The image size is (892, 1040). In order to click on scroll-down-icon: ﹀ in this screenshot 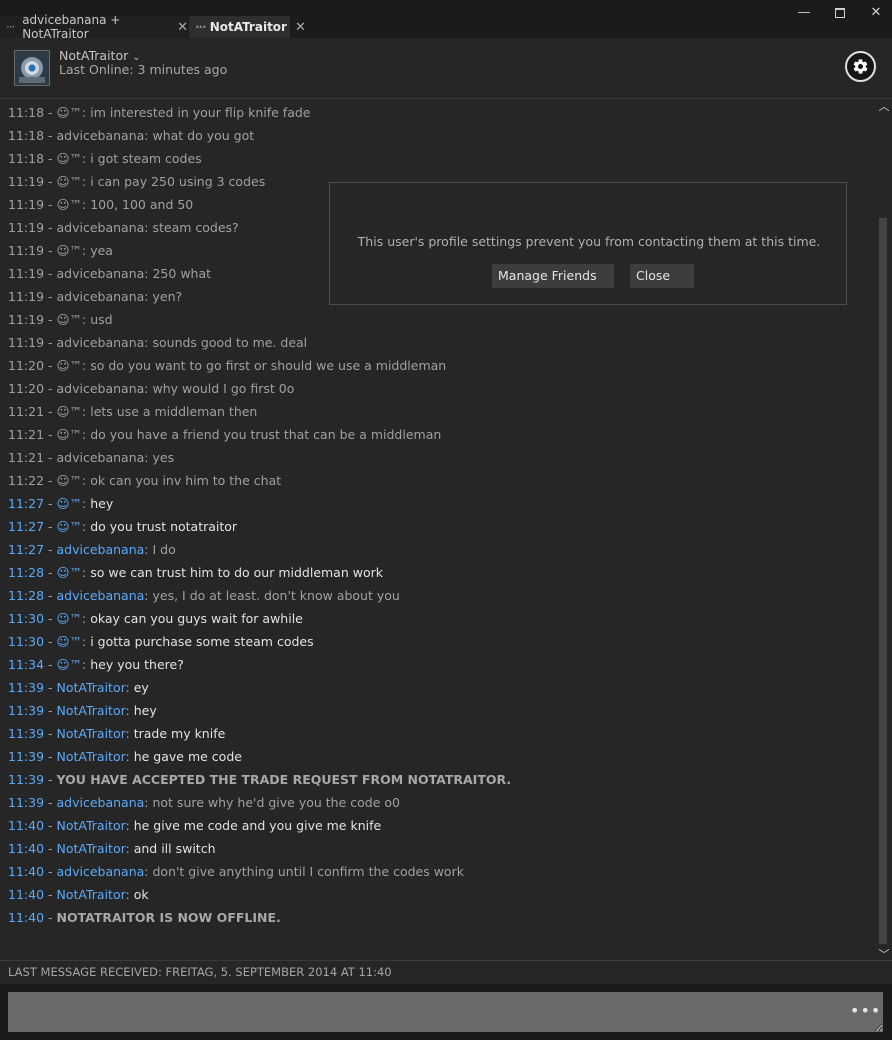, I will do `click(884, 953)`.